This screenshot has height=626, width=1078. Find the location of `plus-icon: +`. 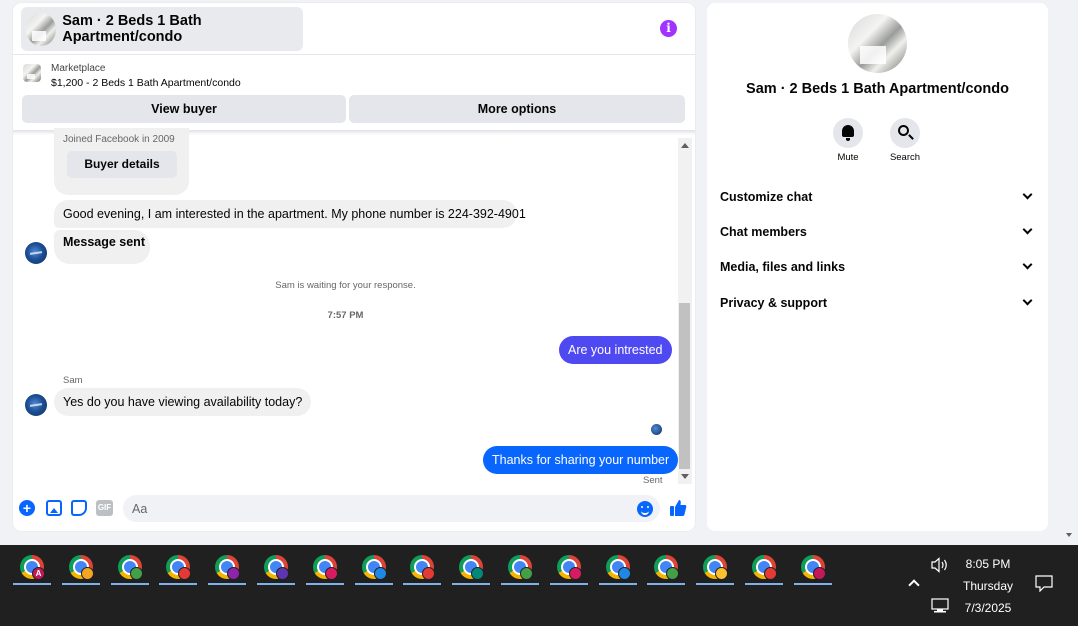

plus-icon: + is located at coordinates (27, 508).